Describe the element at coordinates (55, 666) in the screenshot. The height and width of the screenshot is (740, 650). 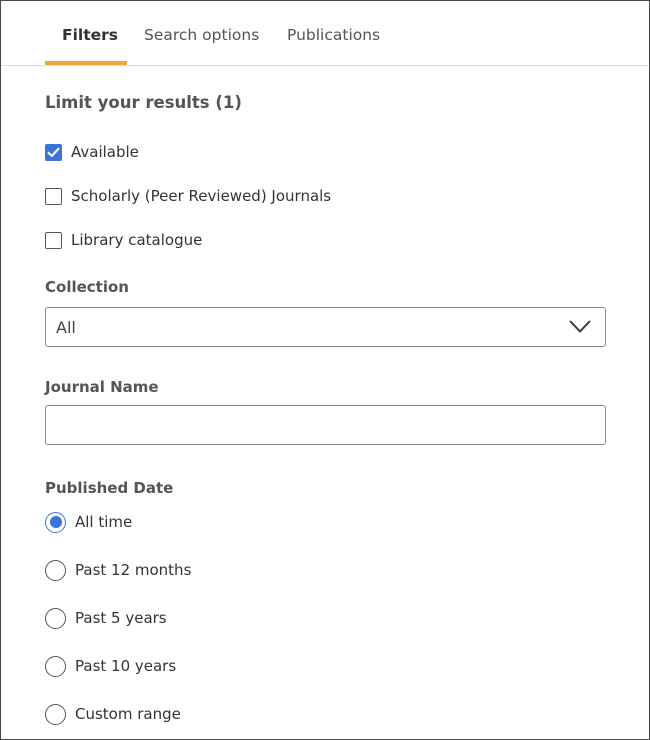
I see `radio-past-10-years` at that location.